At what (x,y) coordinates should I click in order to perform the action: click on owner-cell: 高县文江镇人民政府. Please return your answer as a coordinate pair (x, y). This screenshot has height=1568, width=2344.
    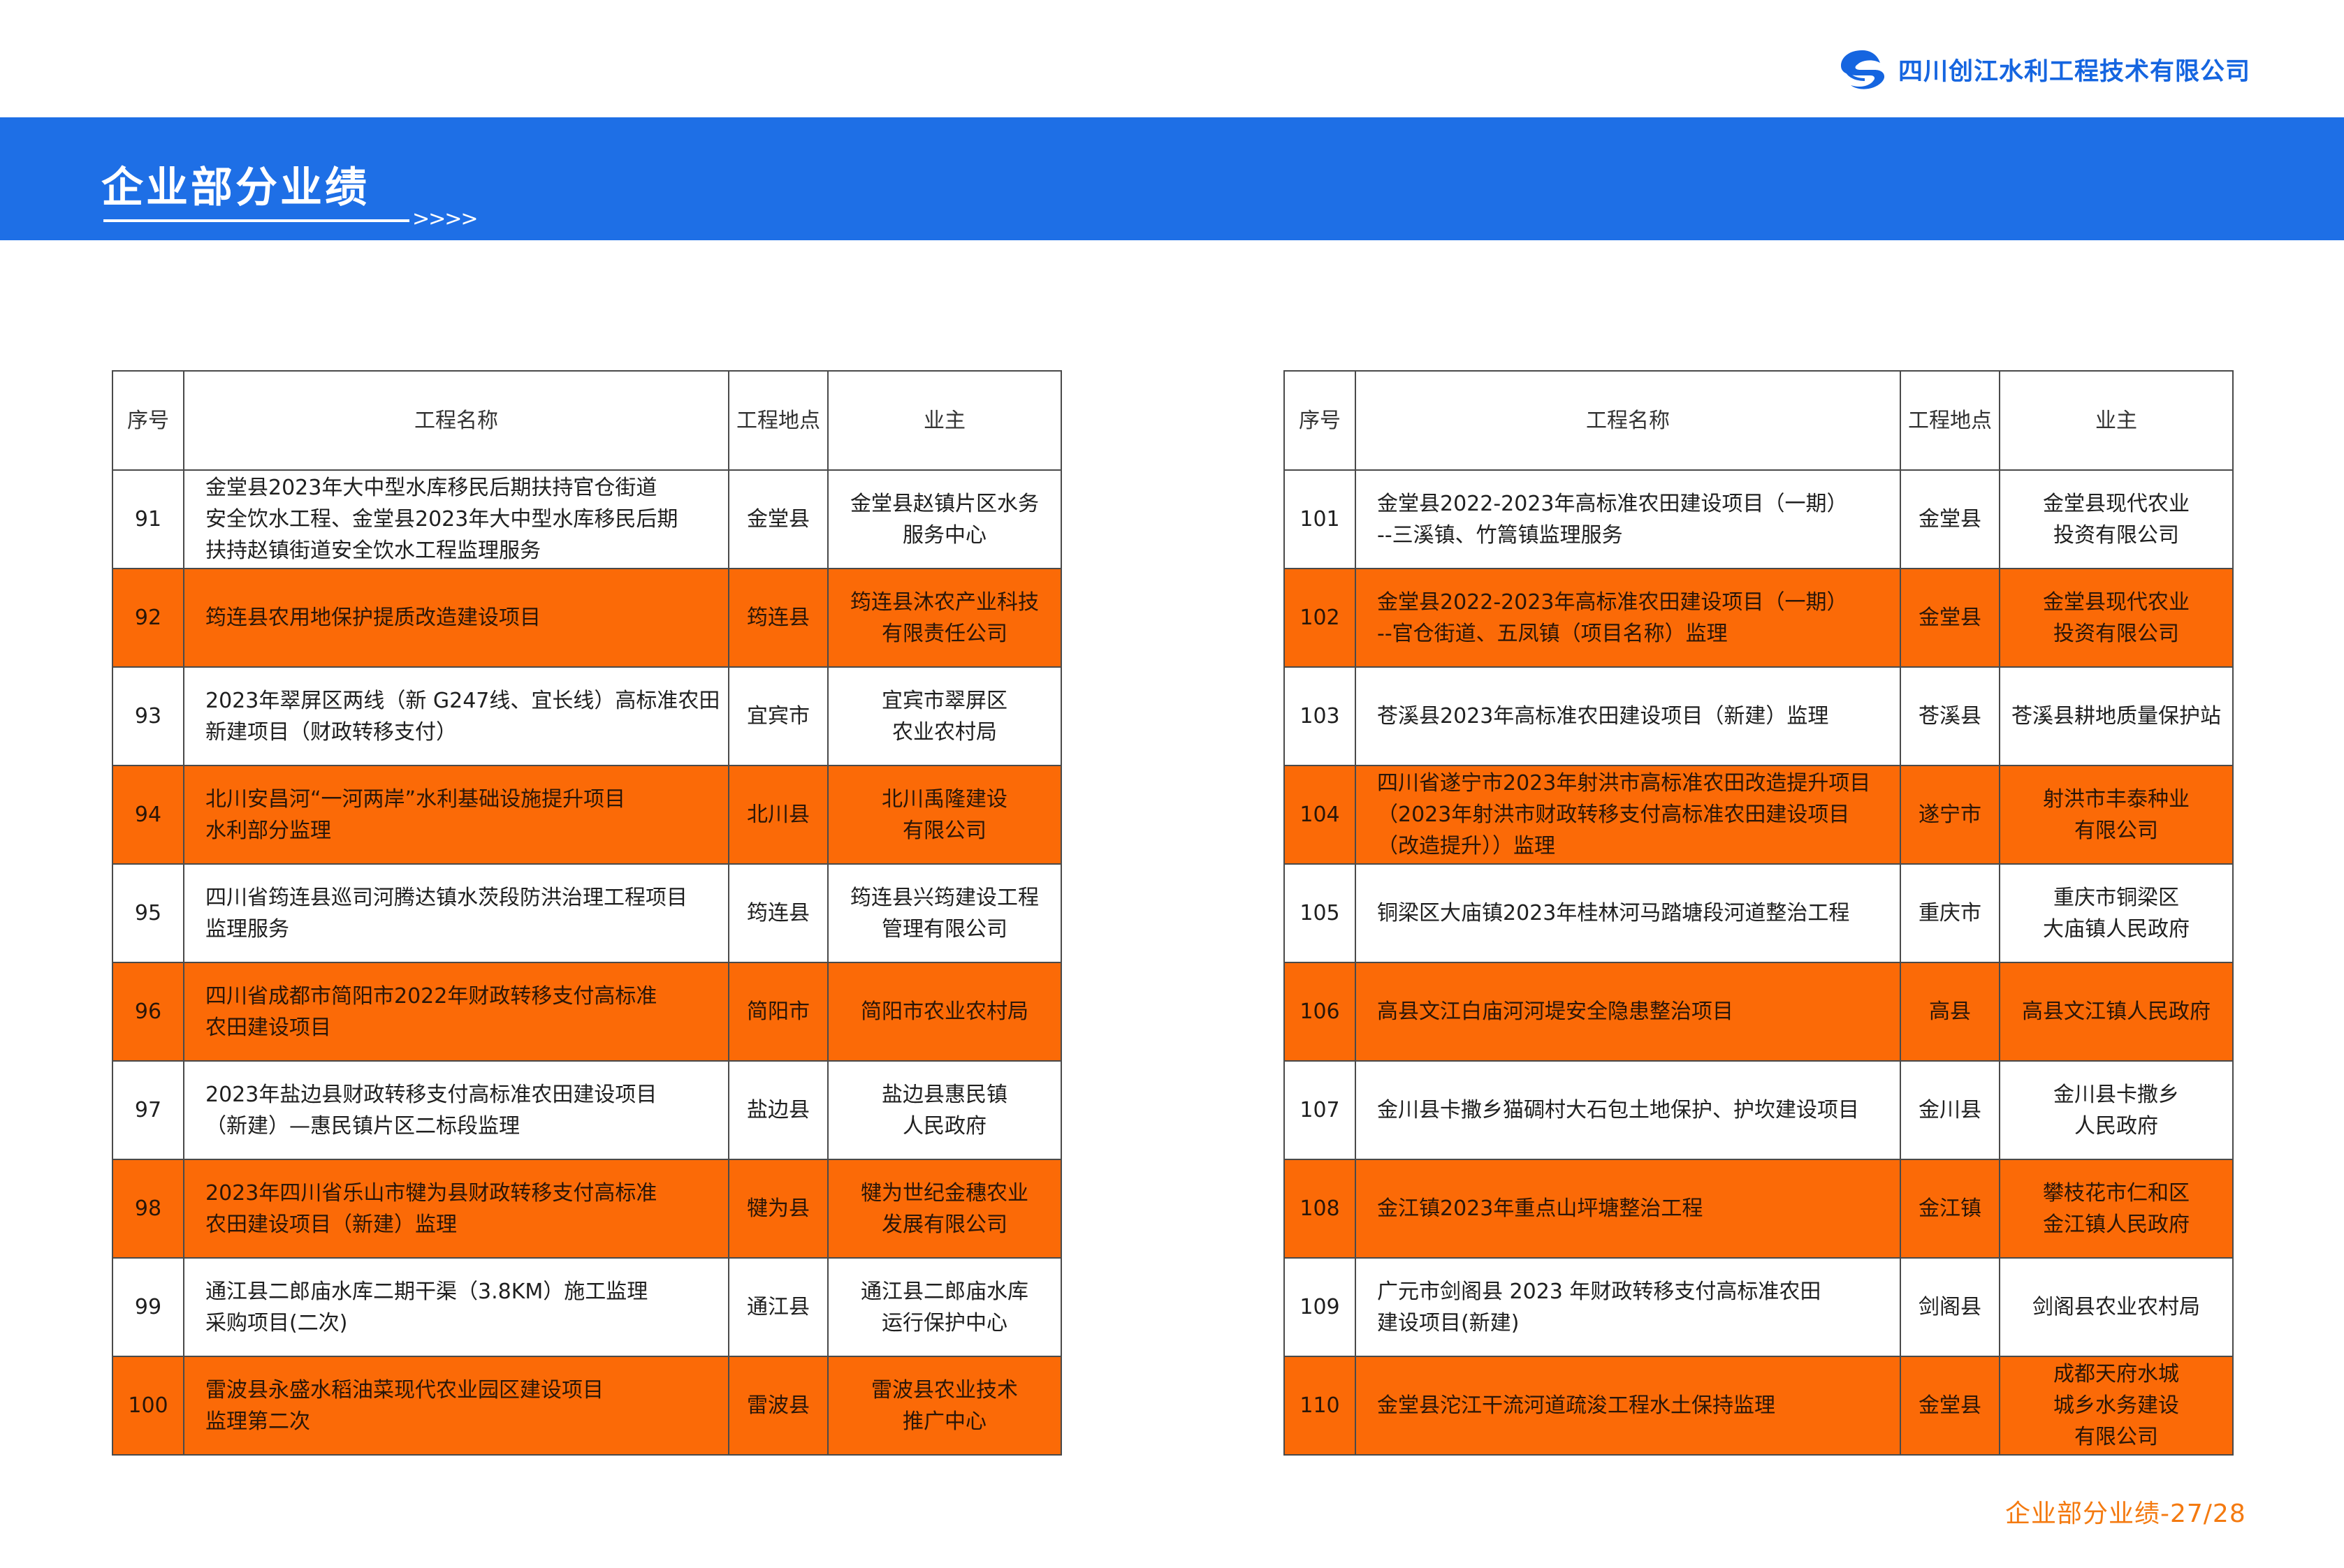
    Looking at the image, I should click on (2116, 1012).